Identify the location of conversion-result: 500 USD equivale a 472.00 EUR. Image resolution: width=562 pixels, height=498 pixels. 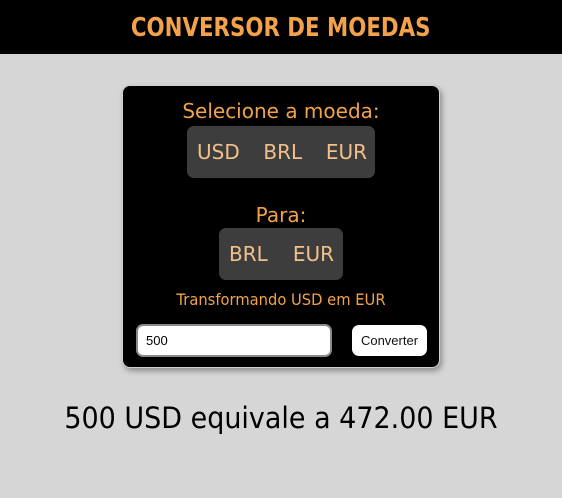
(281, 418).